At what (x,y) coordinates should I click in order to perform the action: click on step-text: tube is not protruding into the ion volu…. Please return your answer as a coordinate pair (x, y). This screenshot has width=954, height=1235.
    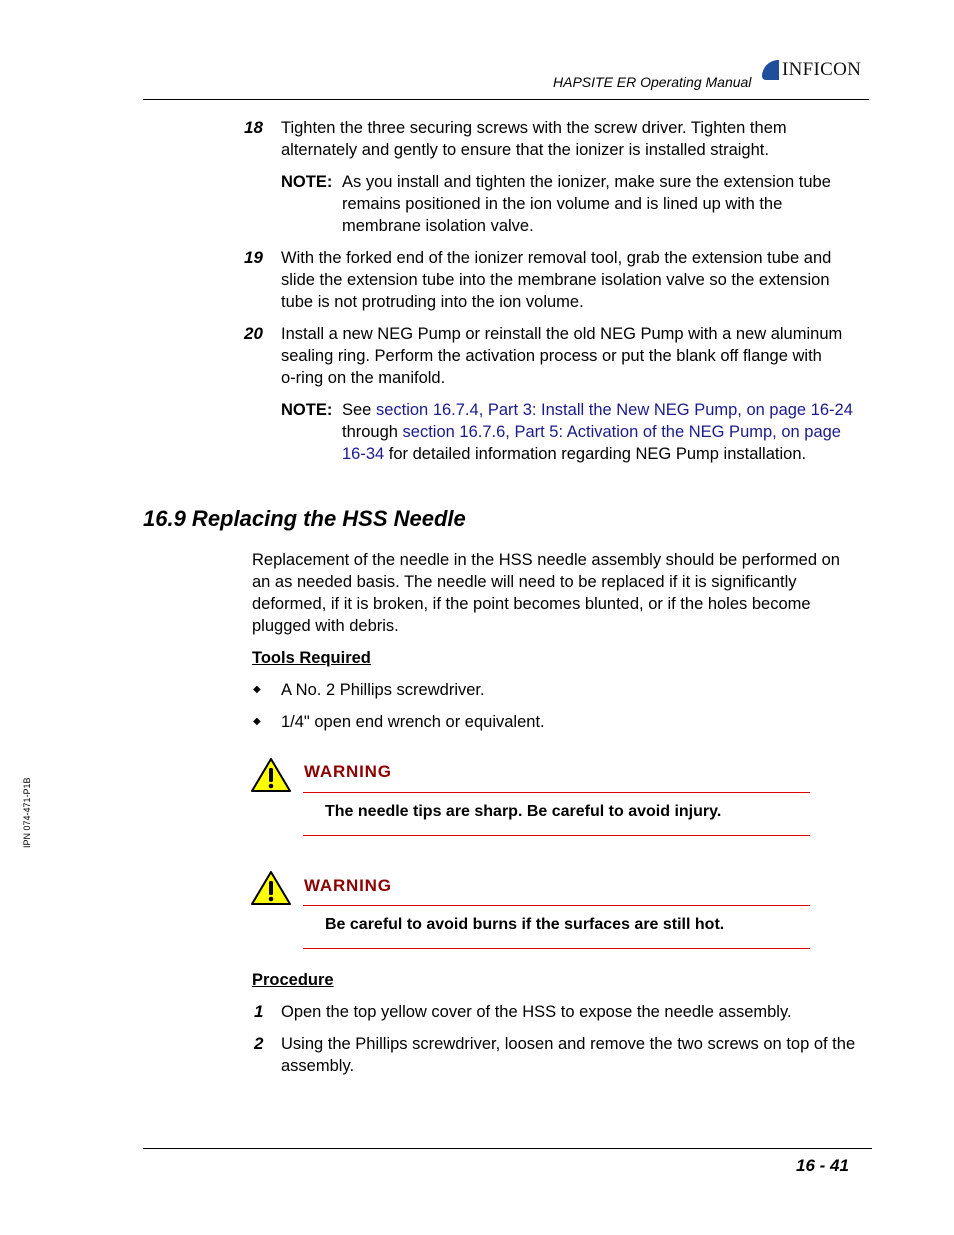
    Looking at the image, I should click on (432, 302).